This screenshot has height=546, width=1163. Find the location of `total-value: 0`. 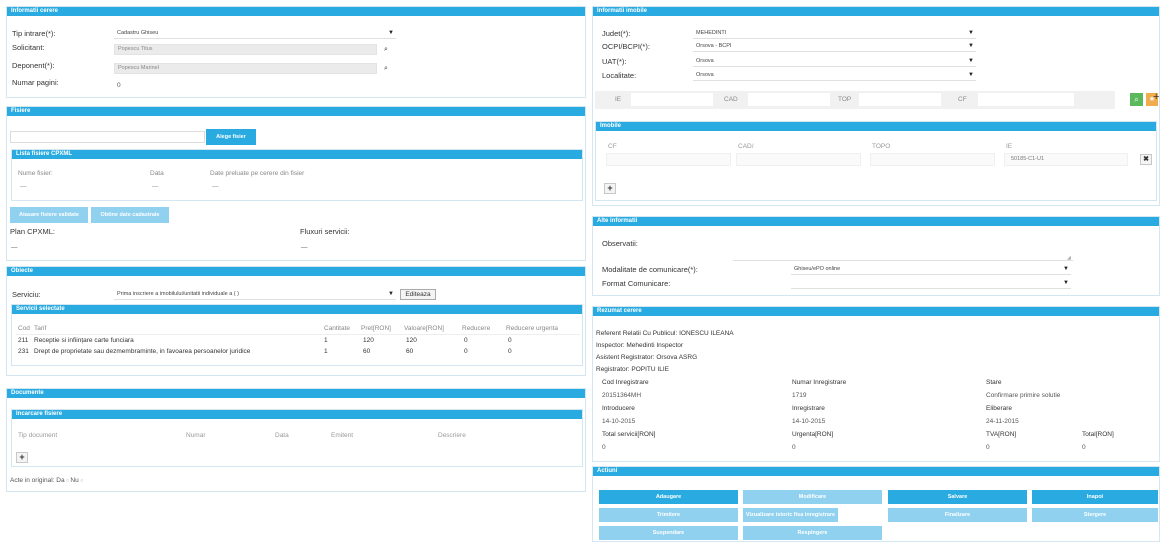

total-value: 0 is located at coordinates (1084, 447).